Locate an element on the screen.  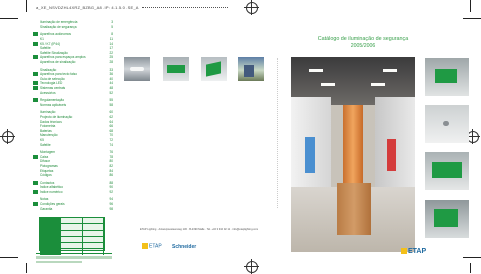
exit-sign-photo is located at coordinates (447, 77).